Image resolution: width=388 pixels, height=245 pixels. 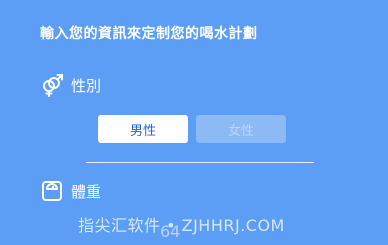 What do you see at coordinates (200, 162) in the screenshot?
I see `divider` at bounding box center [200, 162].